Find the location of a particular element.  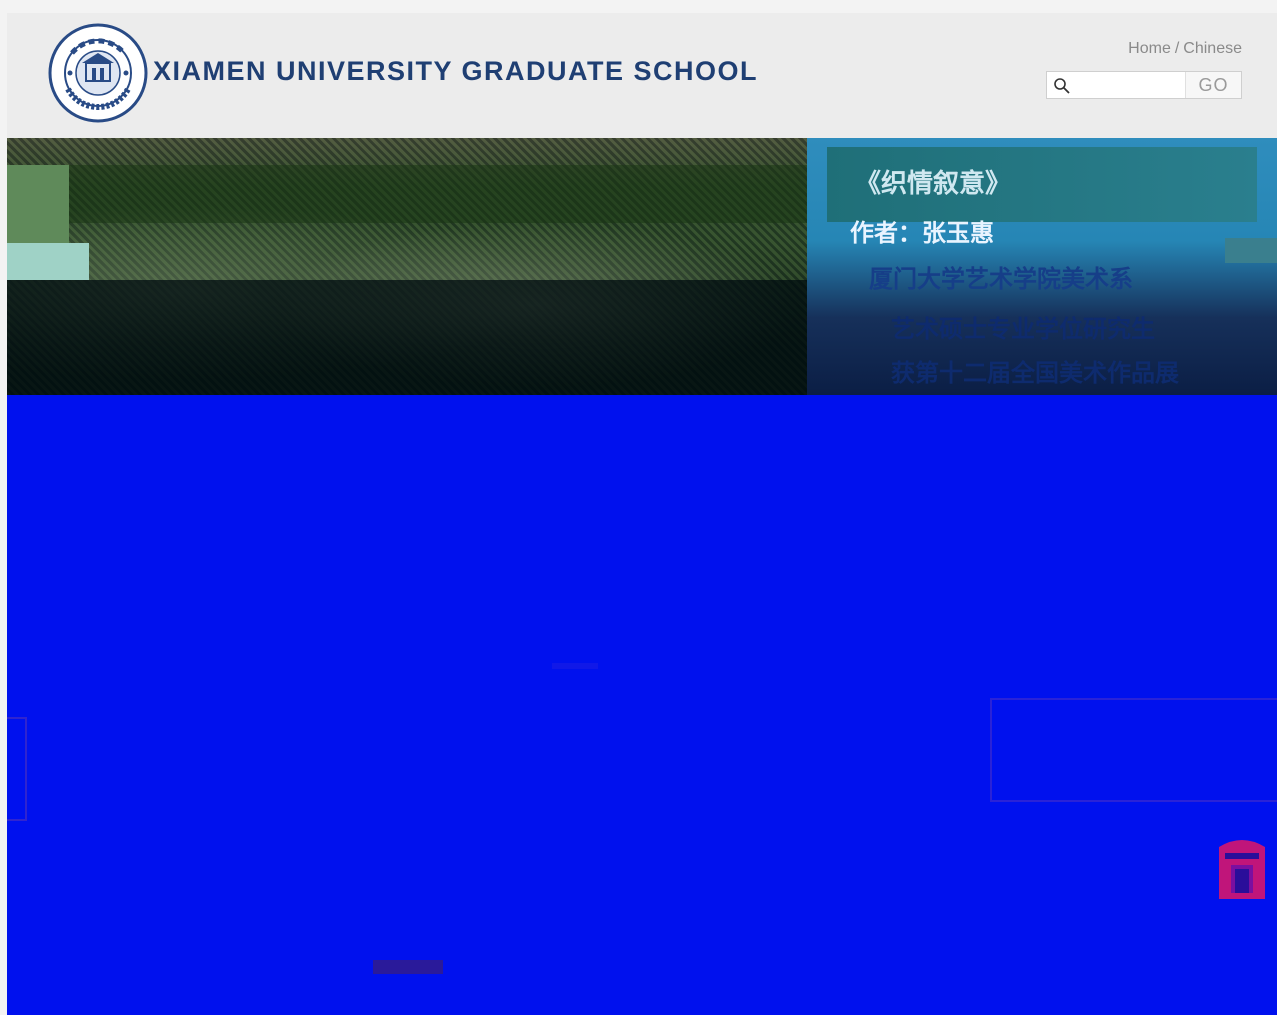

banner-caption-author: 作者：张玉惠 is located at coordinates (922, 233).